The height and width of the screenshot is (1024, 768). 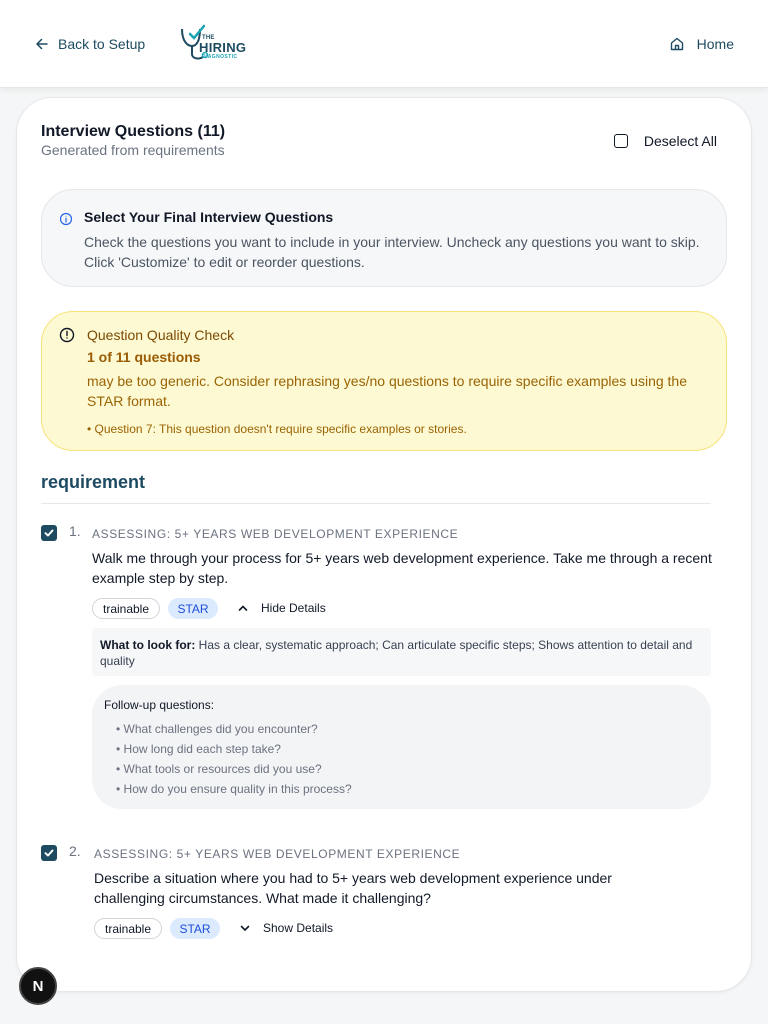 What do you see at coordinates (126, 608) in the screenshot?
I see `question-1-tag-trainable: trainable` at bounding box center [126, 608].